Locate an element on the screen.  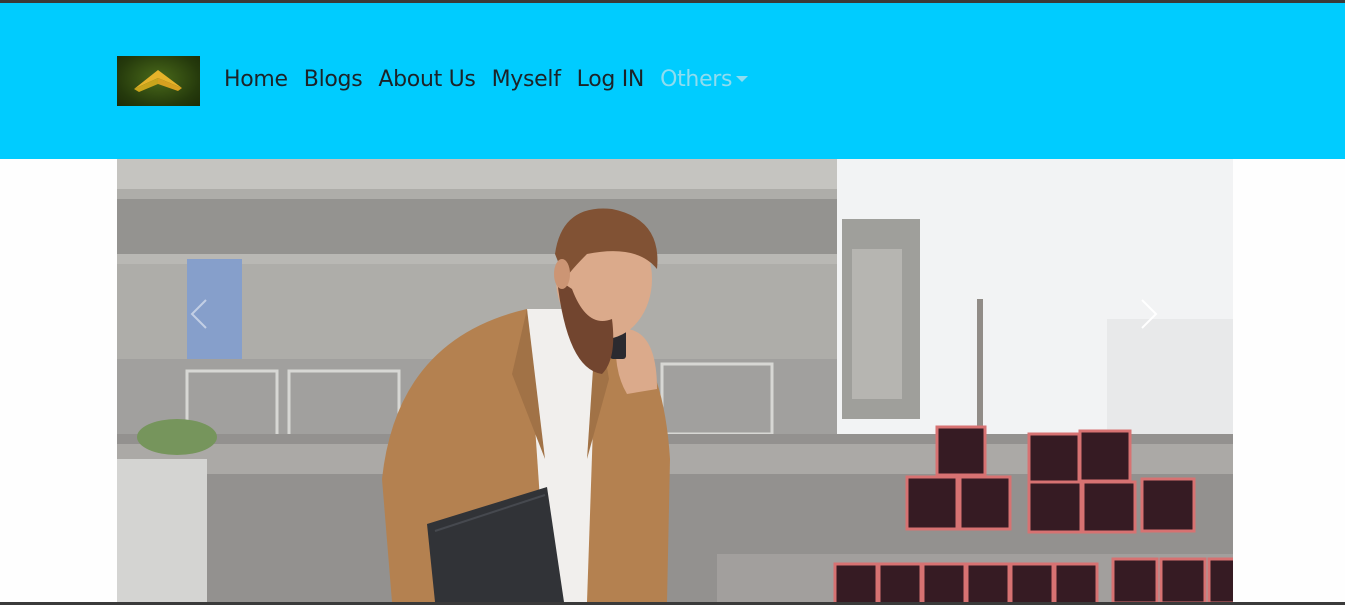
chevron-right-icon is located at coordinates (1149, 314).